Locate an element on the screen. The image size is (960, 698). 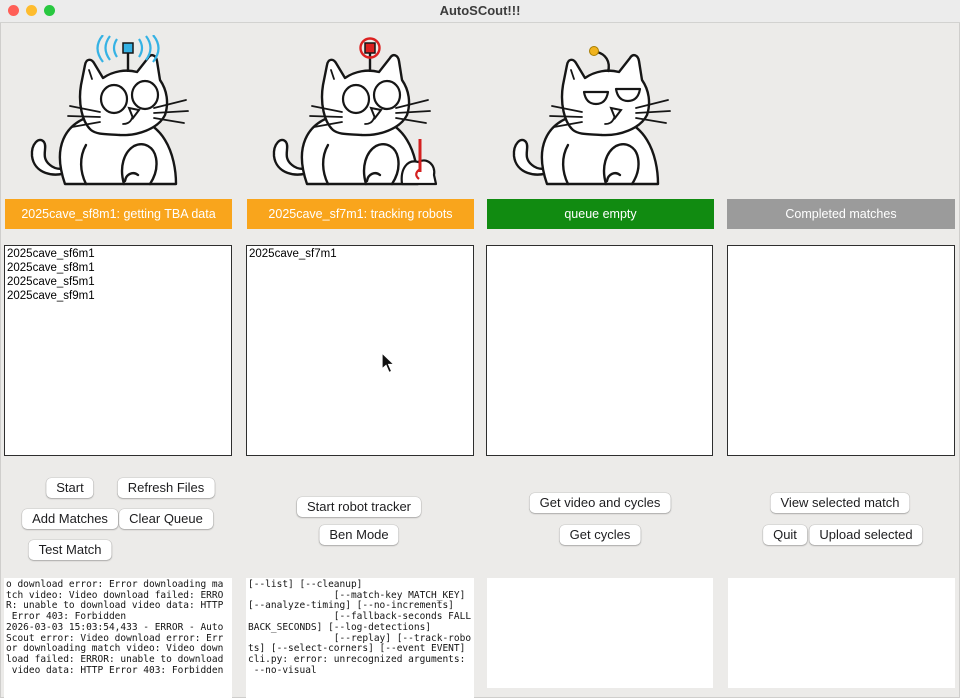
upload-selected-button: Upload selected is located at coordinates (866, 535).